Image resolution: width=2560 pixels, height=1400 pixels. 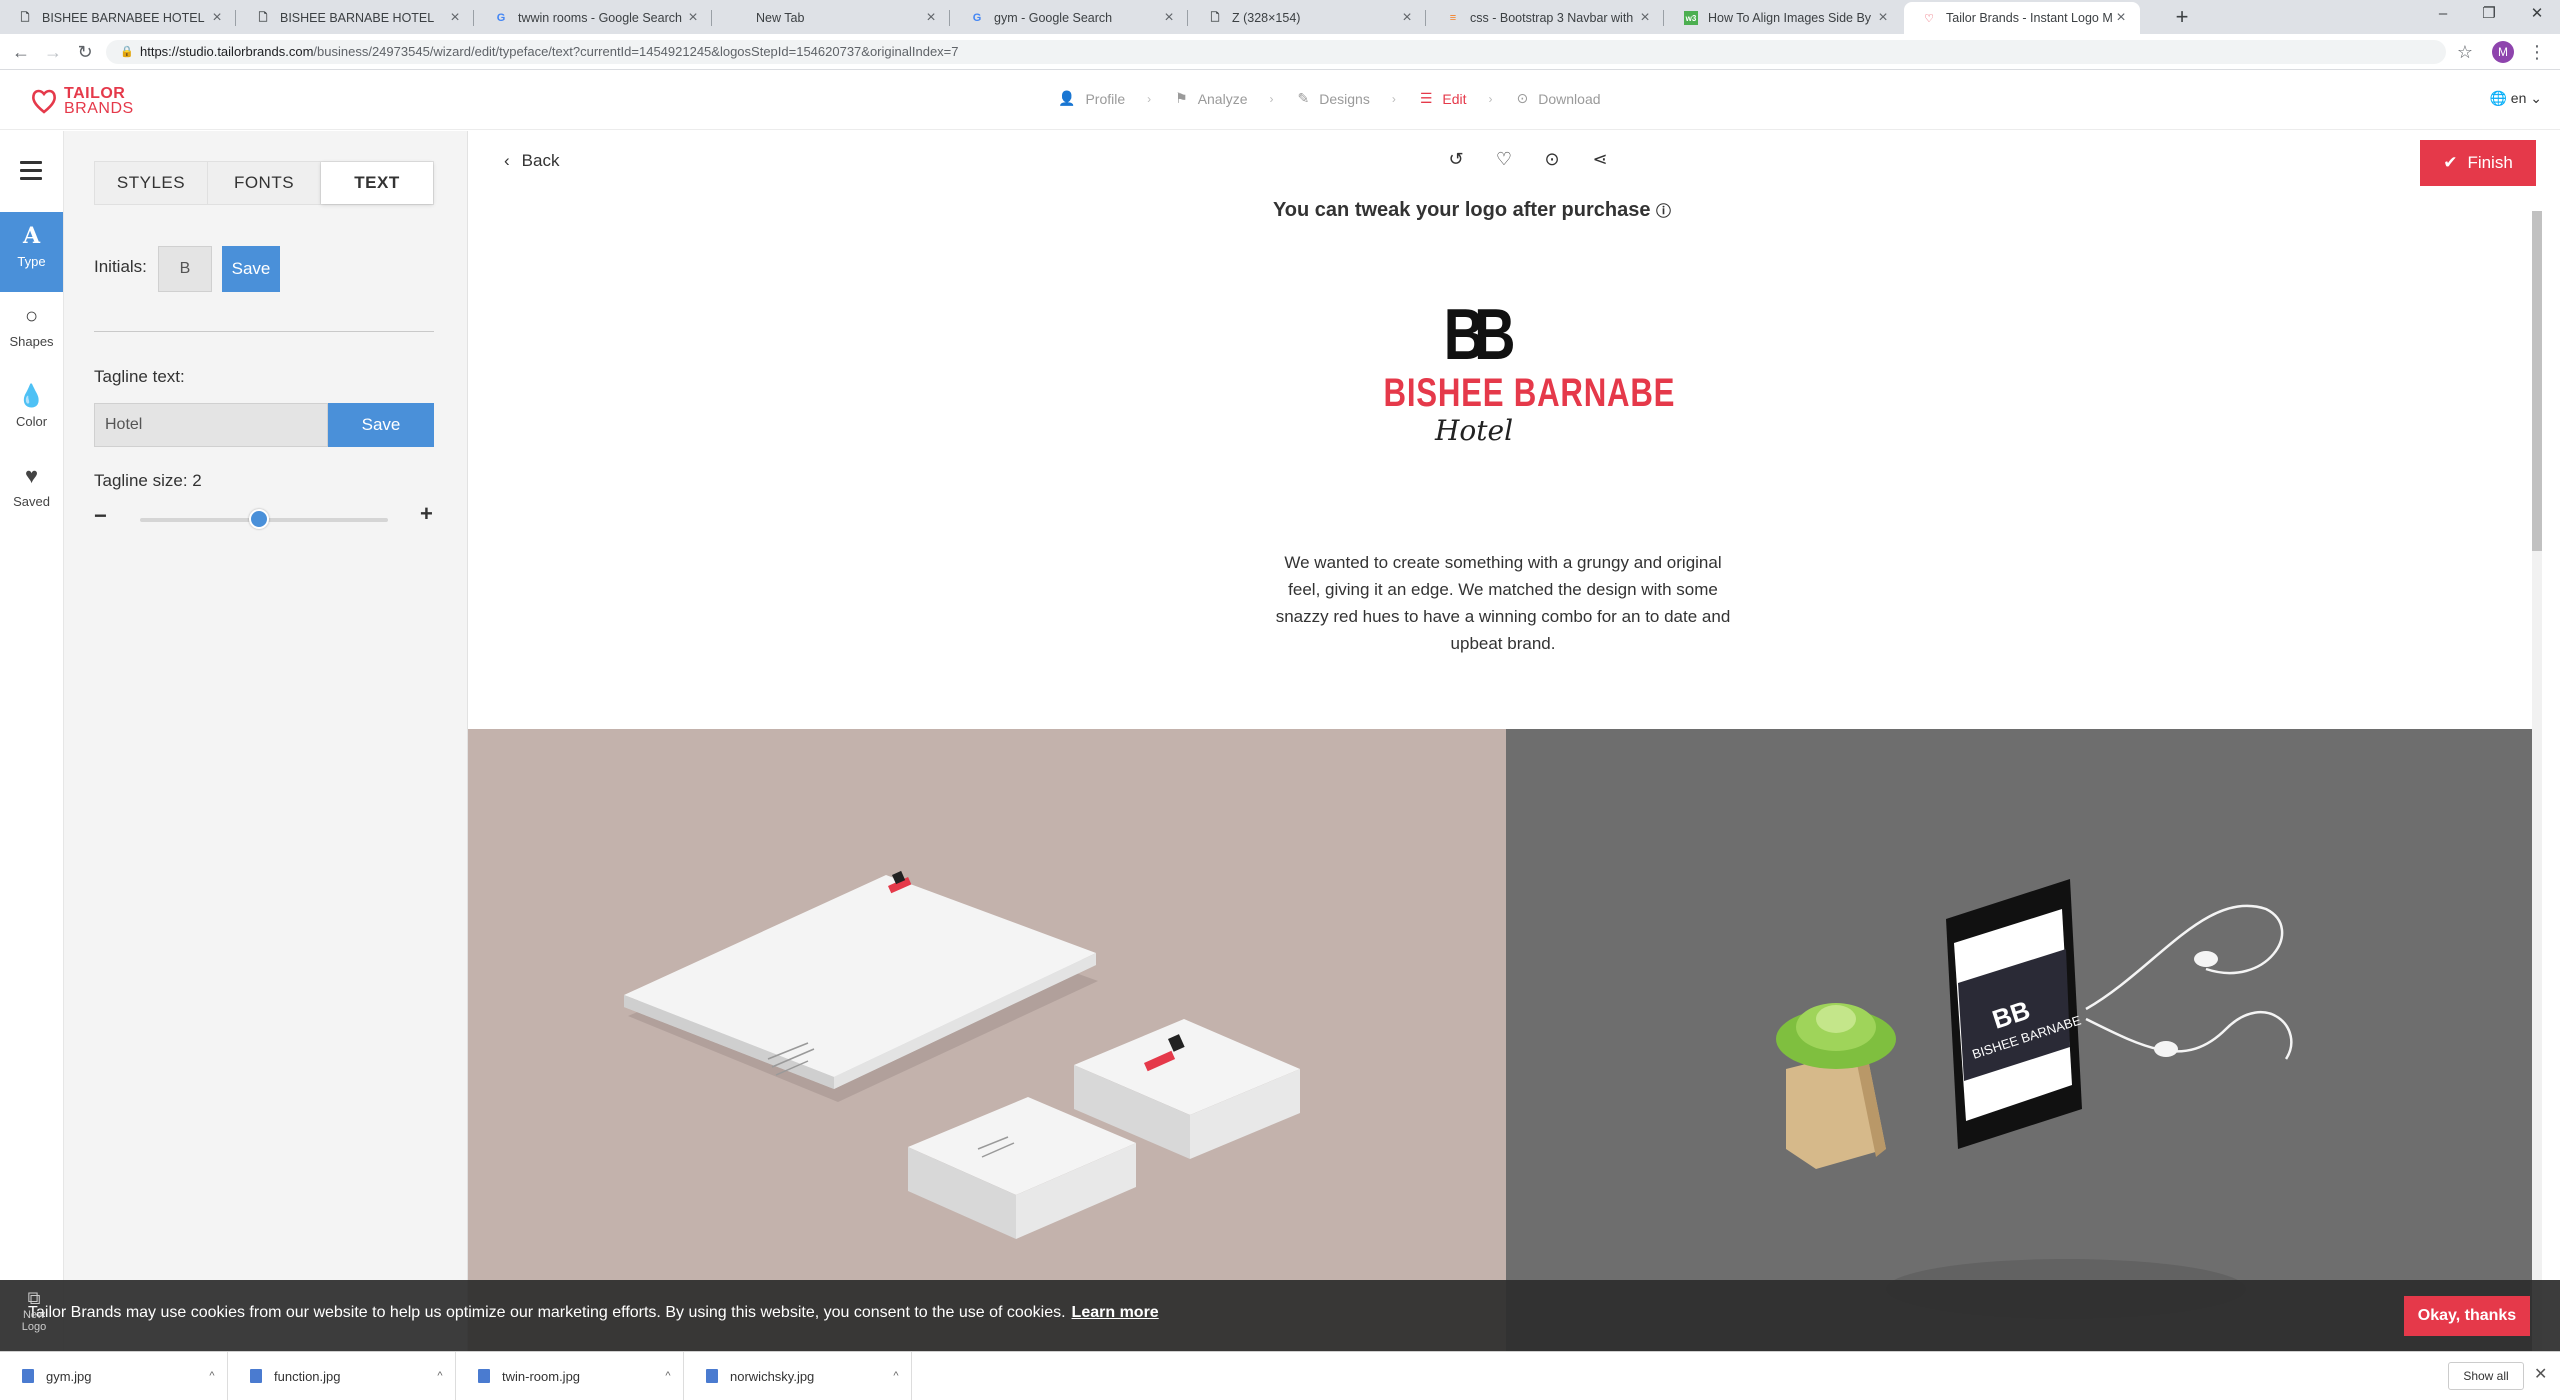 I want to click on save-tagline-button: Save, so click(x=381, y=425).